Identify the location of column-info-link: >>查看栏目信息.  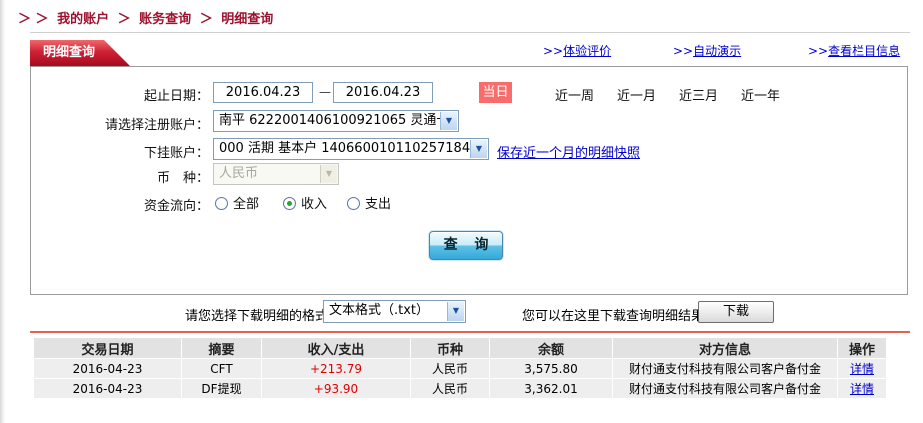
(854, 50).